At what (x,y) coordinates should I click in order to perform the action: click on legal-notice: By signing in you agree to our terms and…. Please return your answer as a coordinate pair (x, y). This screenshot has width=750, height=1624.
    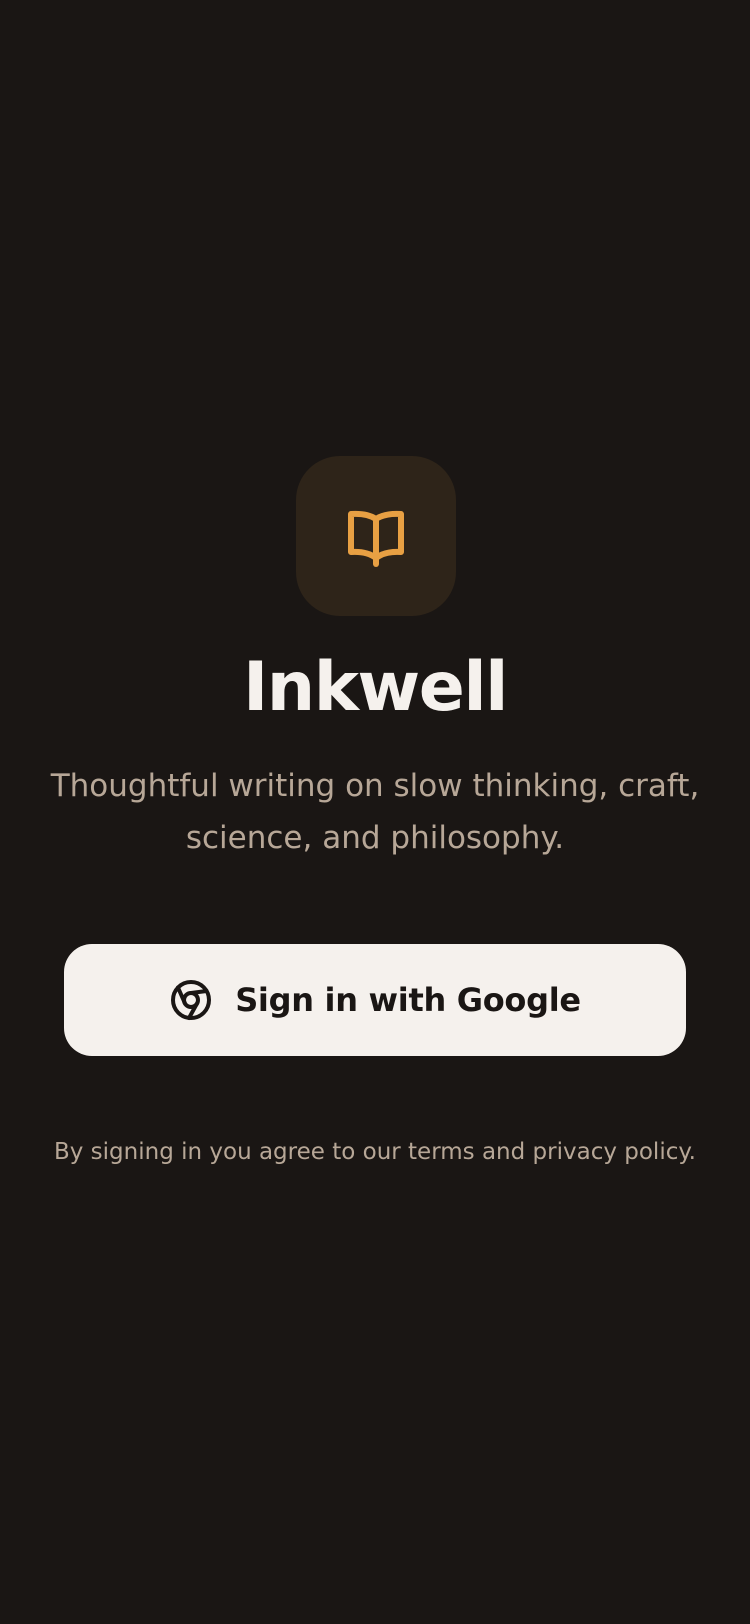
    Looking at the image, I should click on (374, 1152).